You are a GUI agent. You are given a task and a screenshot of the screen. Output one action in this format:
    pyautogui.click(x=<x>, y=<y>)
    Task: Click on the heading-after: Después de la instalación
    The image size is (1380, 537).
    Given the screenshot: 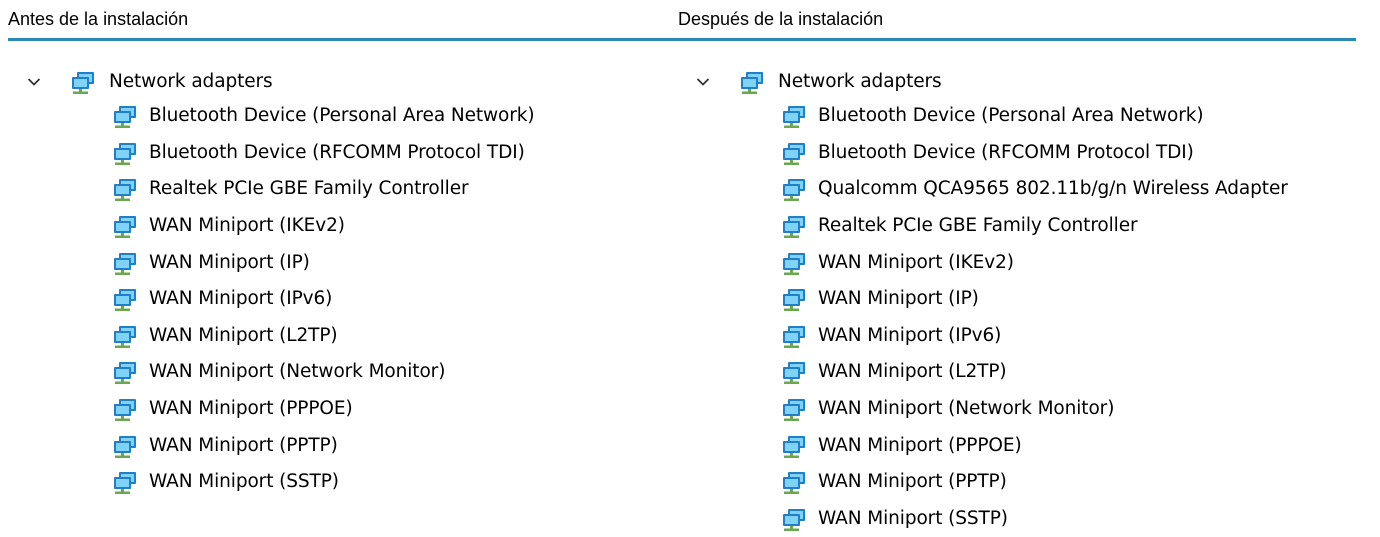 What is the action you would take?
    pyautogui.click(x=781, y=19)
    